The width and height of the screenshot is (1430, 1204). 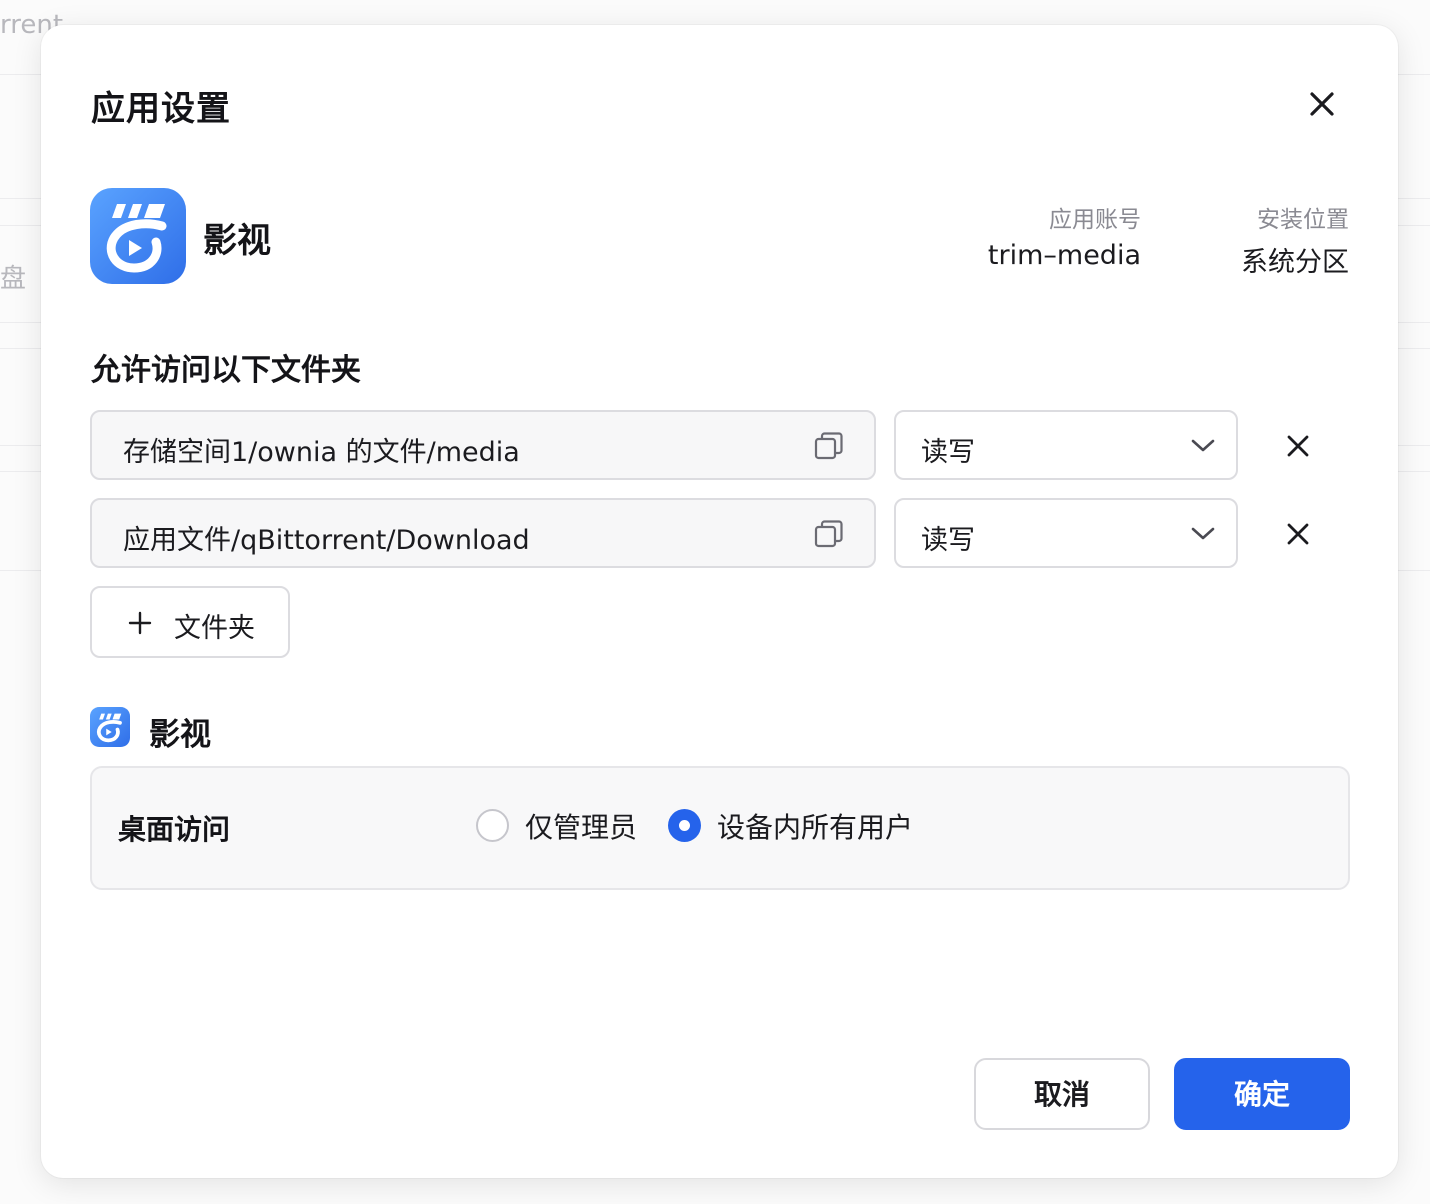 I want to click on close-icon, so click(x=1322, y=104).